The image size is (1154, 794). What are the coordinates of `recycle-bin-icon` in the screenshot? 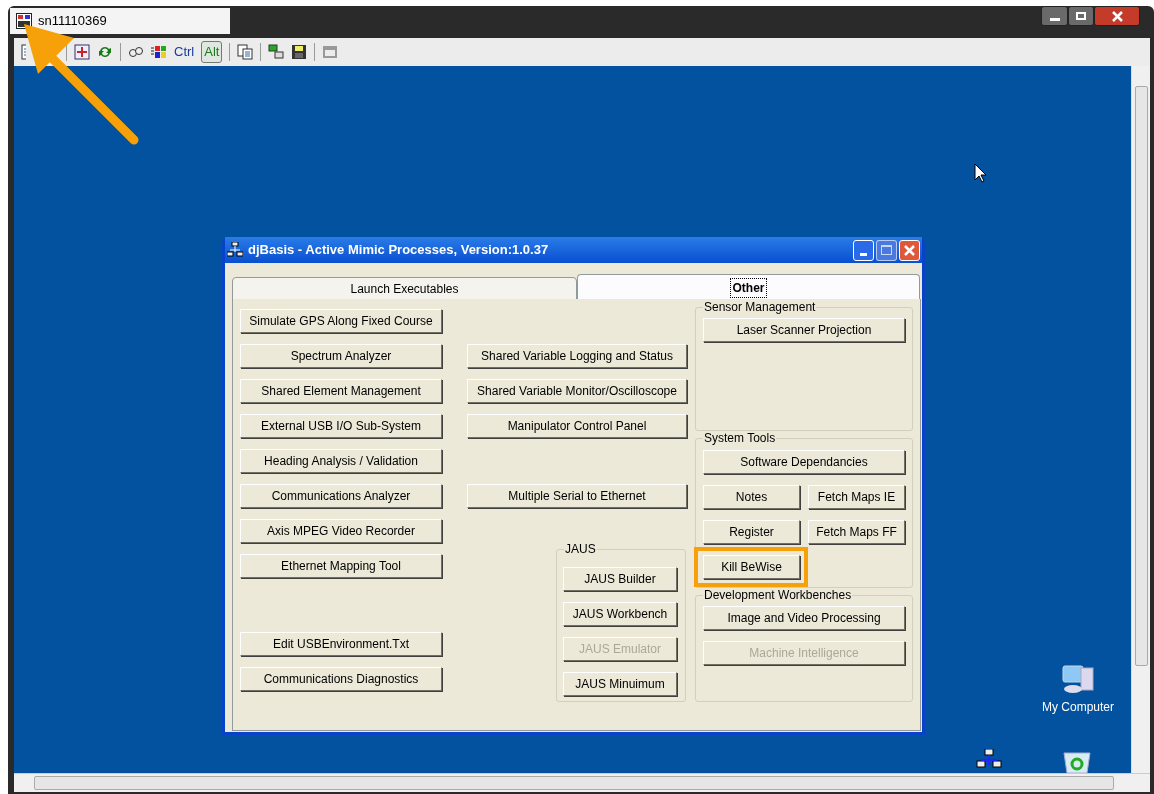 It's located at (1077, 761).